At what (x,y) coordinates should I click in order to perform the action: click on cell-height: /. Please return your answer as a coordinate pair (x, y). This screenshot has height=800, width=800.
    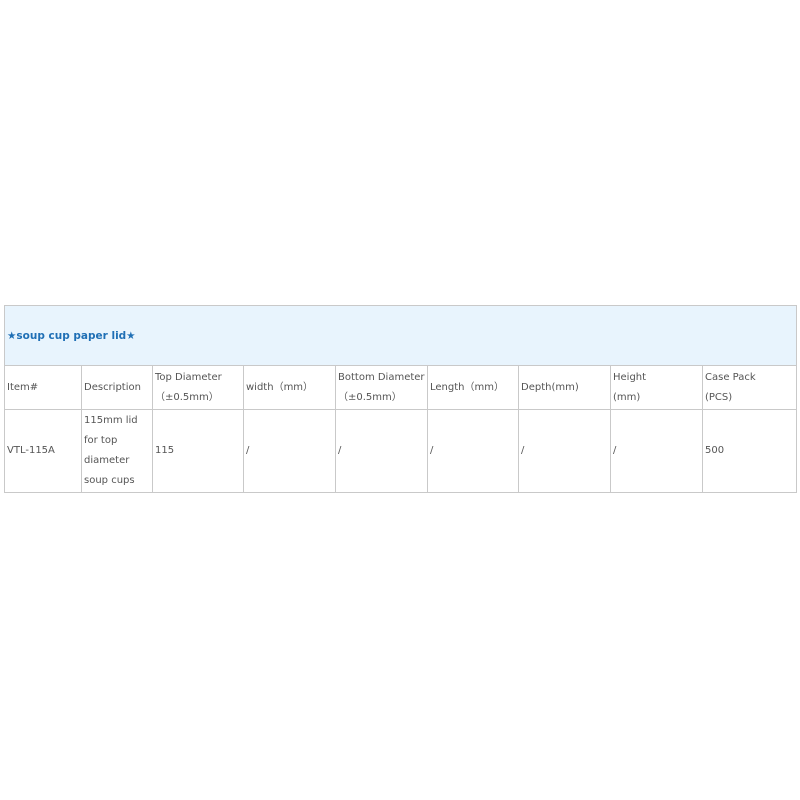
    Looking at the image, I should click on (656, 451).